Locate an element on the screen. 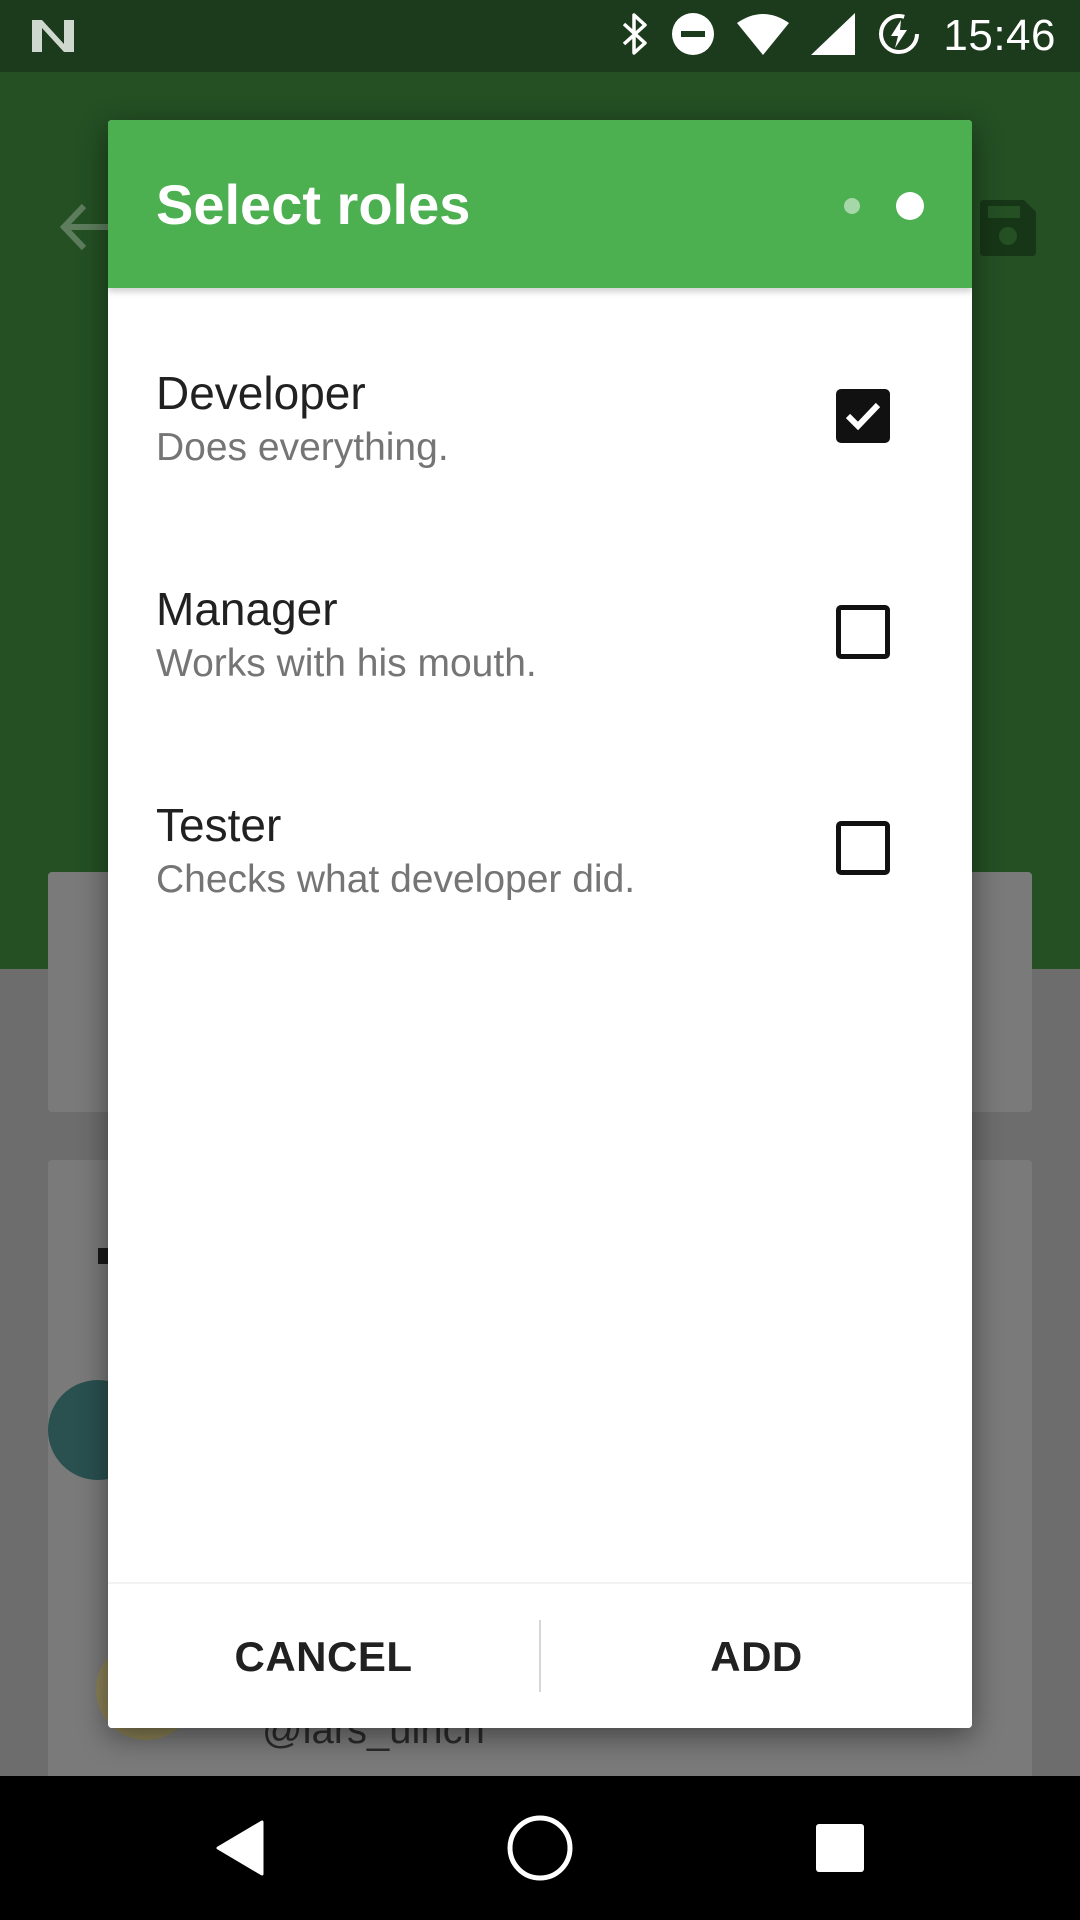  nav-home-button is located at coordinates (540, 1848).